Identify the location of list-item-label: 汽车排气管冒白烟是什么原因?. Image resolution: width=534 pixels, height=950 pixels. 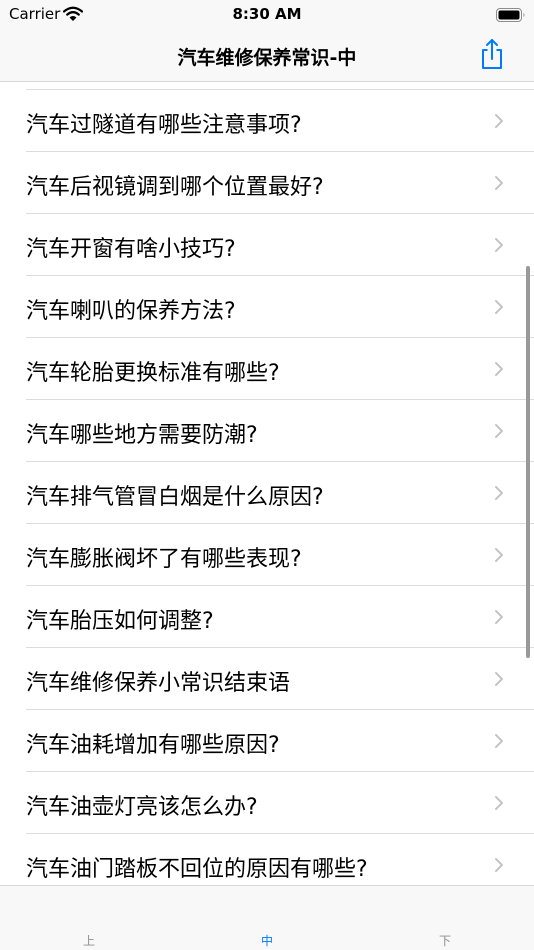
(175, 497).